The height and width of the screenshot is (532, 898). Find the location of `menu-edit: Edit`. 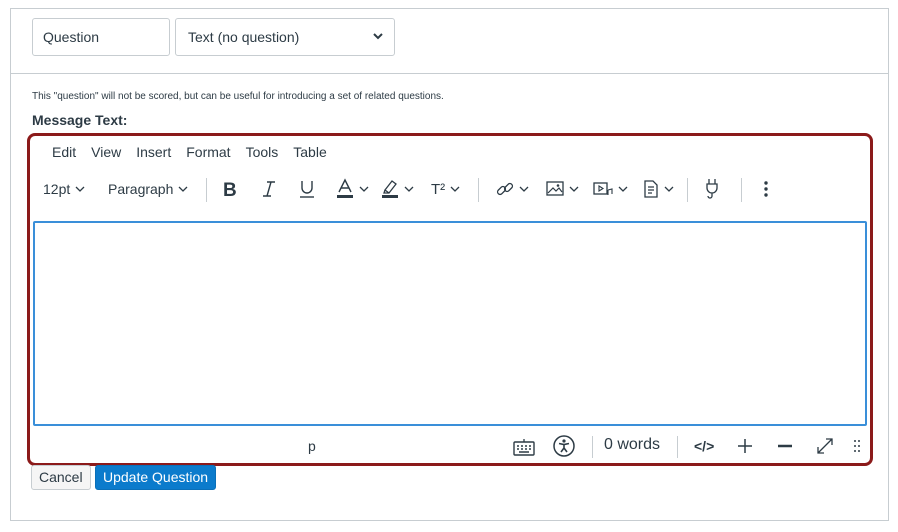

menu-edit: Edit is located at coordinates (63, 152).